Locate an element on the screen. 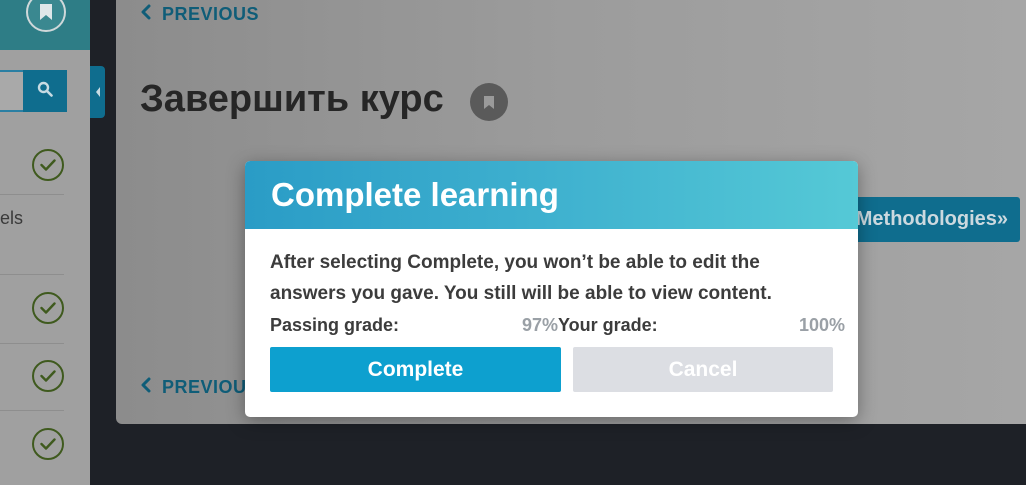  sidebar-collapse-button is located at coordinates (97, 92).